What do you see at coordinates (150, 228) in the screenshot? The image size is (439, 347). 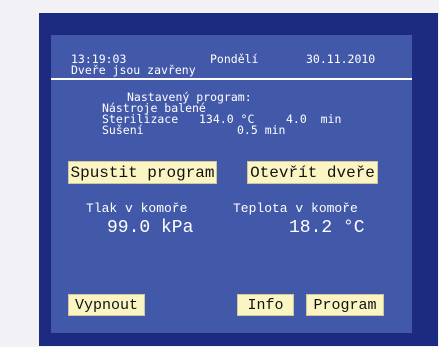 I see `pressure-value: 99.0 kPa` at bounding box center [150, 228].